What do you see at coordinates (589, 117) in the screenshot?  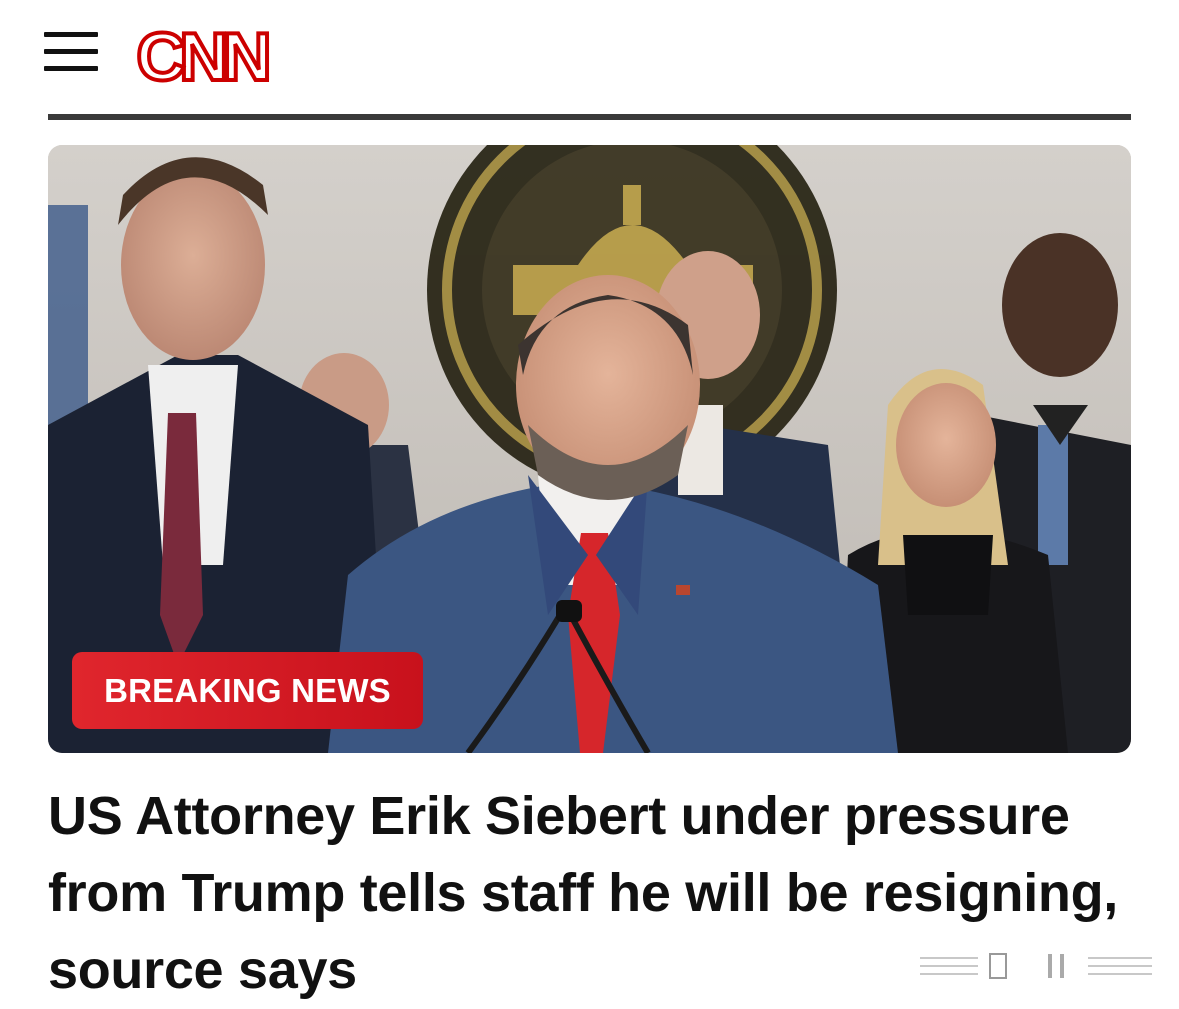 I see `header-divider` at bounding box center [589, 117].